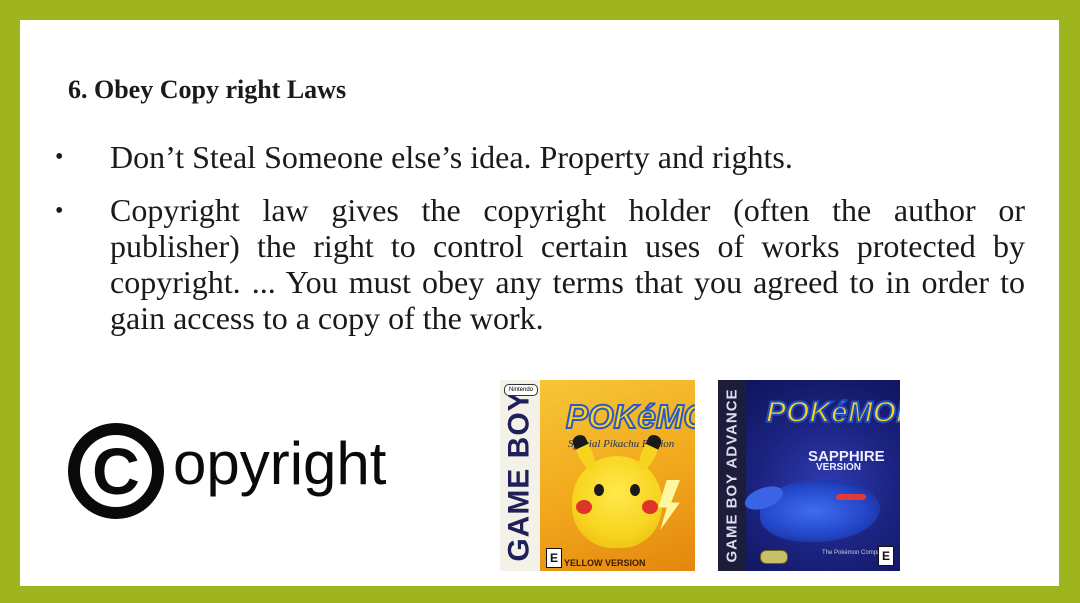  Describe the element at coordinates (839, 467) in the screenshot. I see `version-label: VERSION` at that location.